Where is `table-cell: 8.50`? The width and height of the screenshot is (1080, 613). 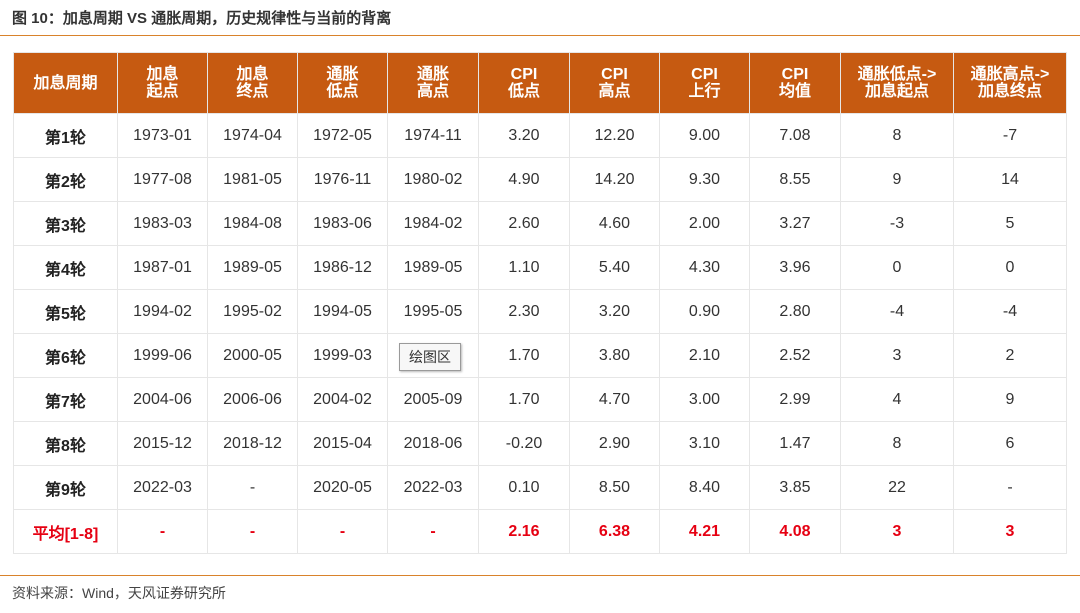
table-cell: 8.50 is located at coordinates (614, 487).